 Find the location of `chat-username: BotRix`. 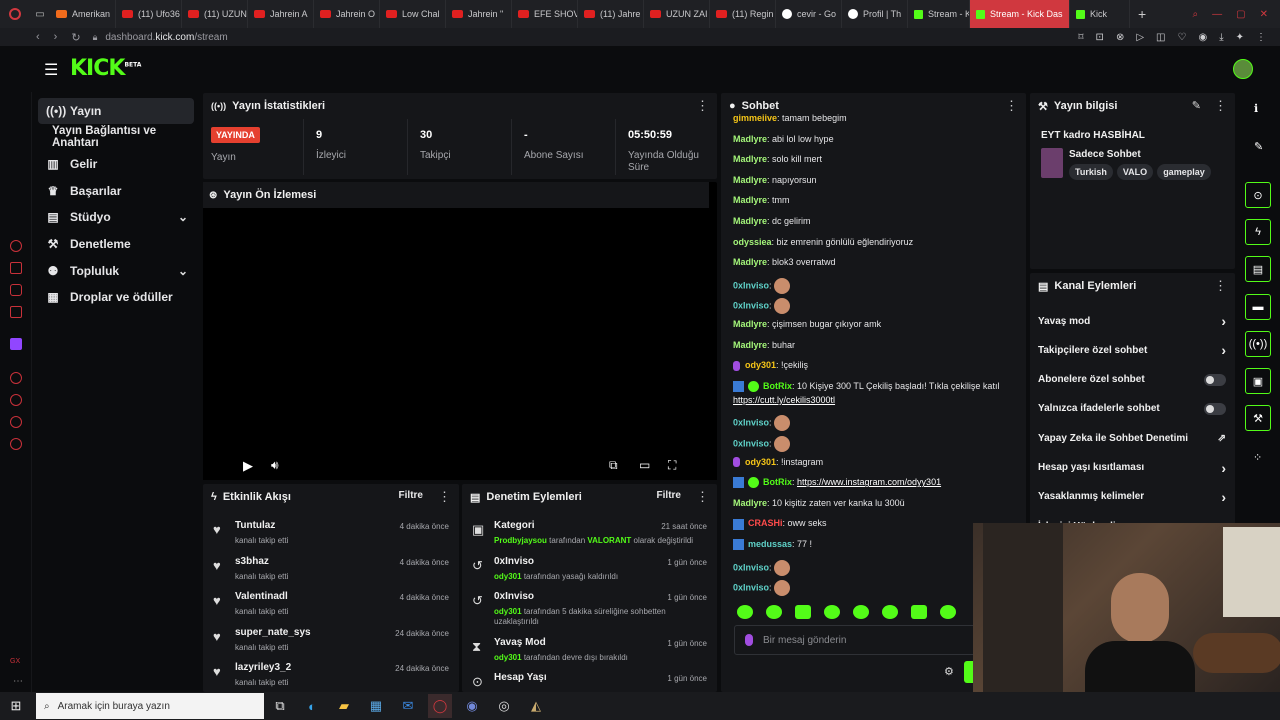

chat-username: BotRix is located at coordinates (777, 482).